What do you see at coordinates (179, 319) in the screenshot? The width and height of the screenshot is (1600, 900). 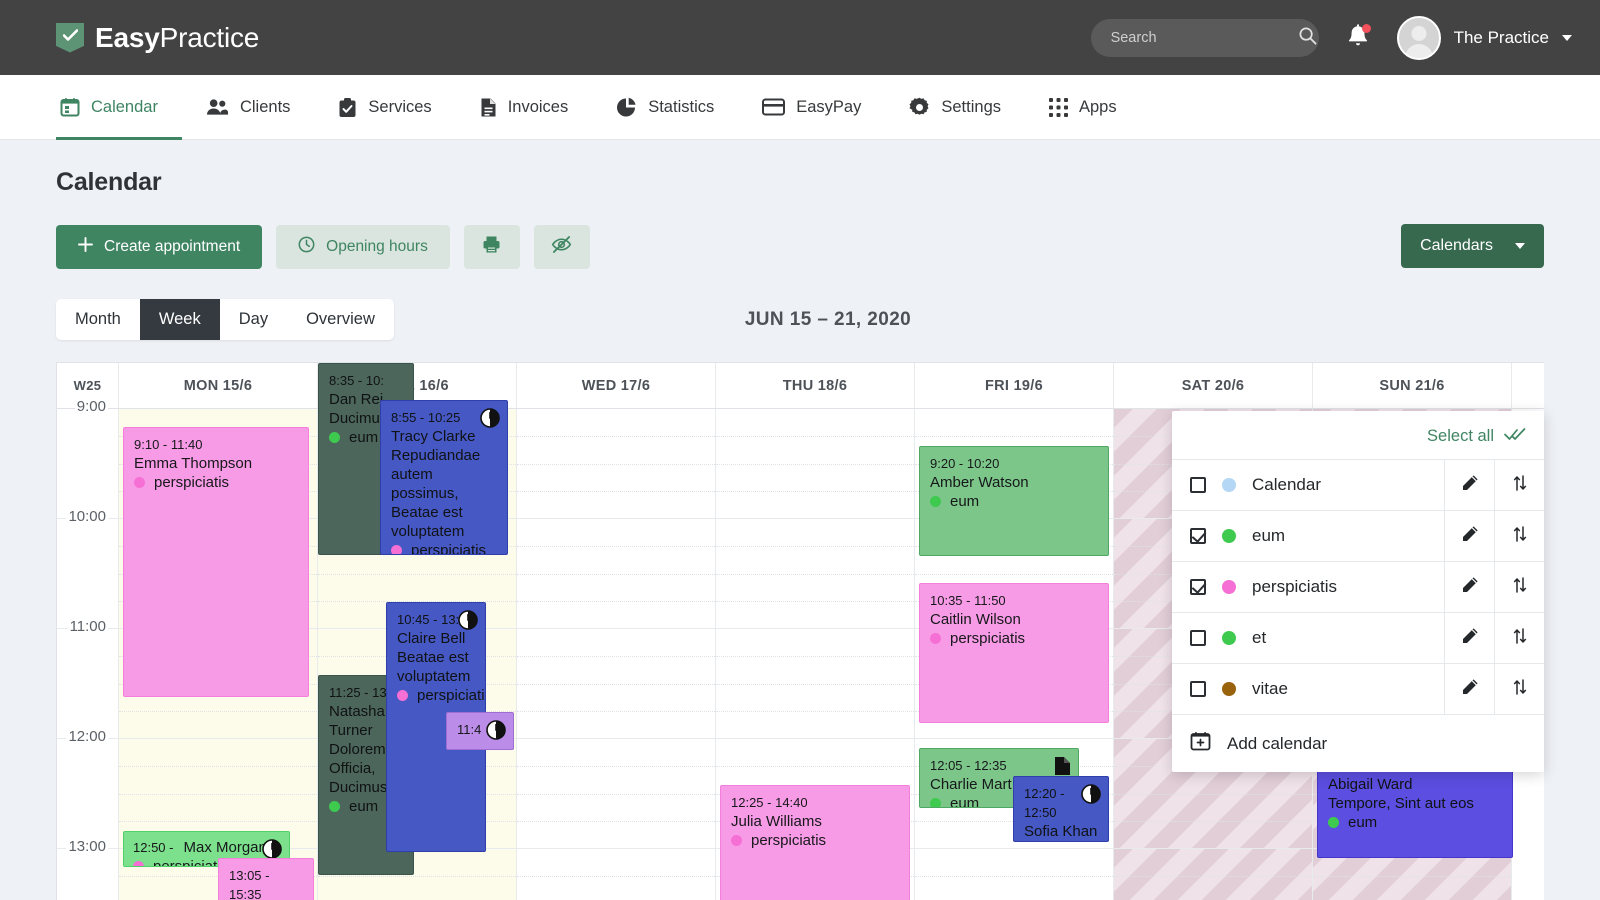 I see `view-option-week: Week` at bounding box center [179, 319].